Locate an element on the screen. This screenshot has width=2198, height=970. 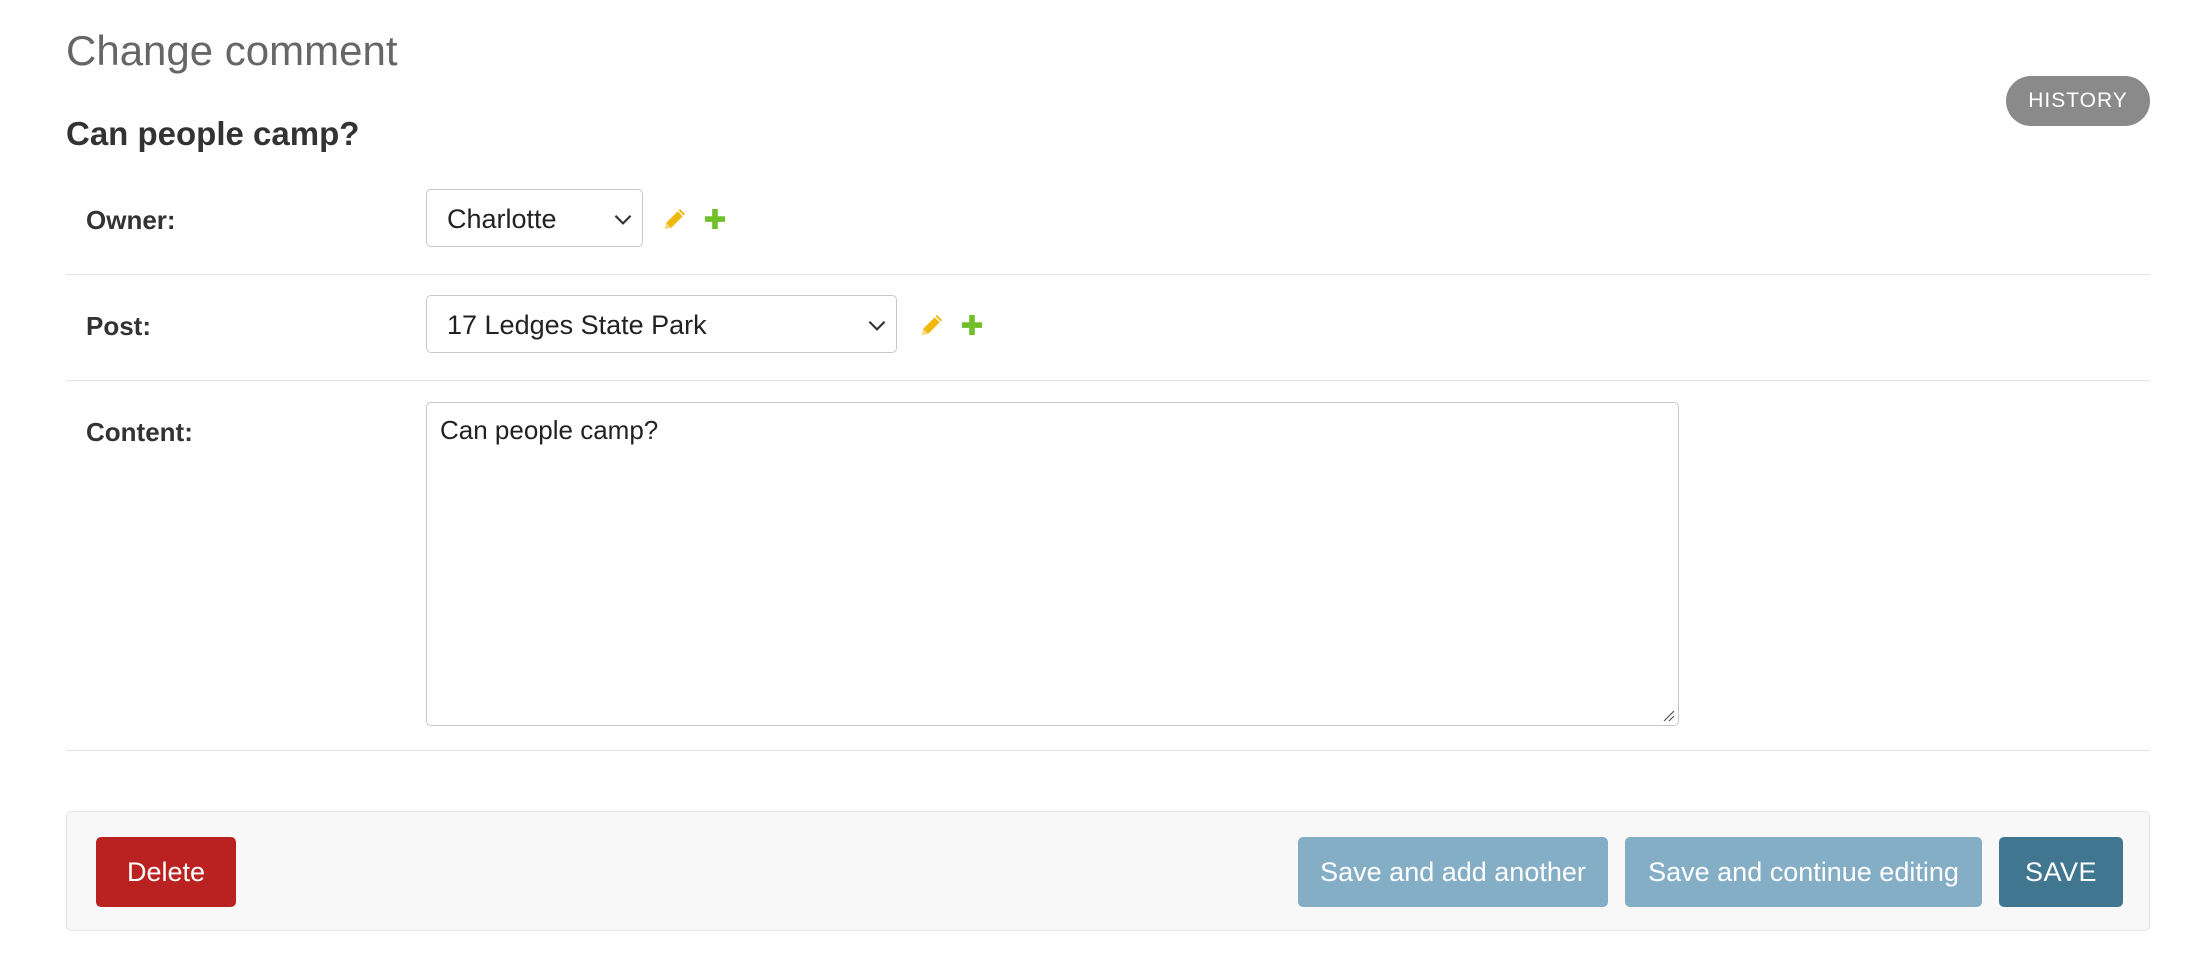
owner-select: Charlotte is located at coordinates (534, 218).